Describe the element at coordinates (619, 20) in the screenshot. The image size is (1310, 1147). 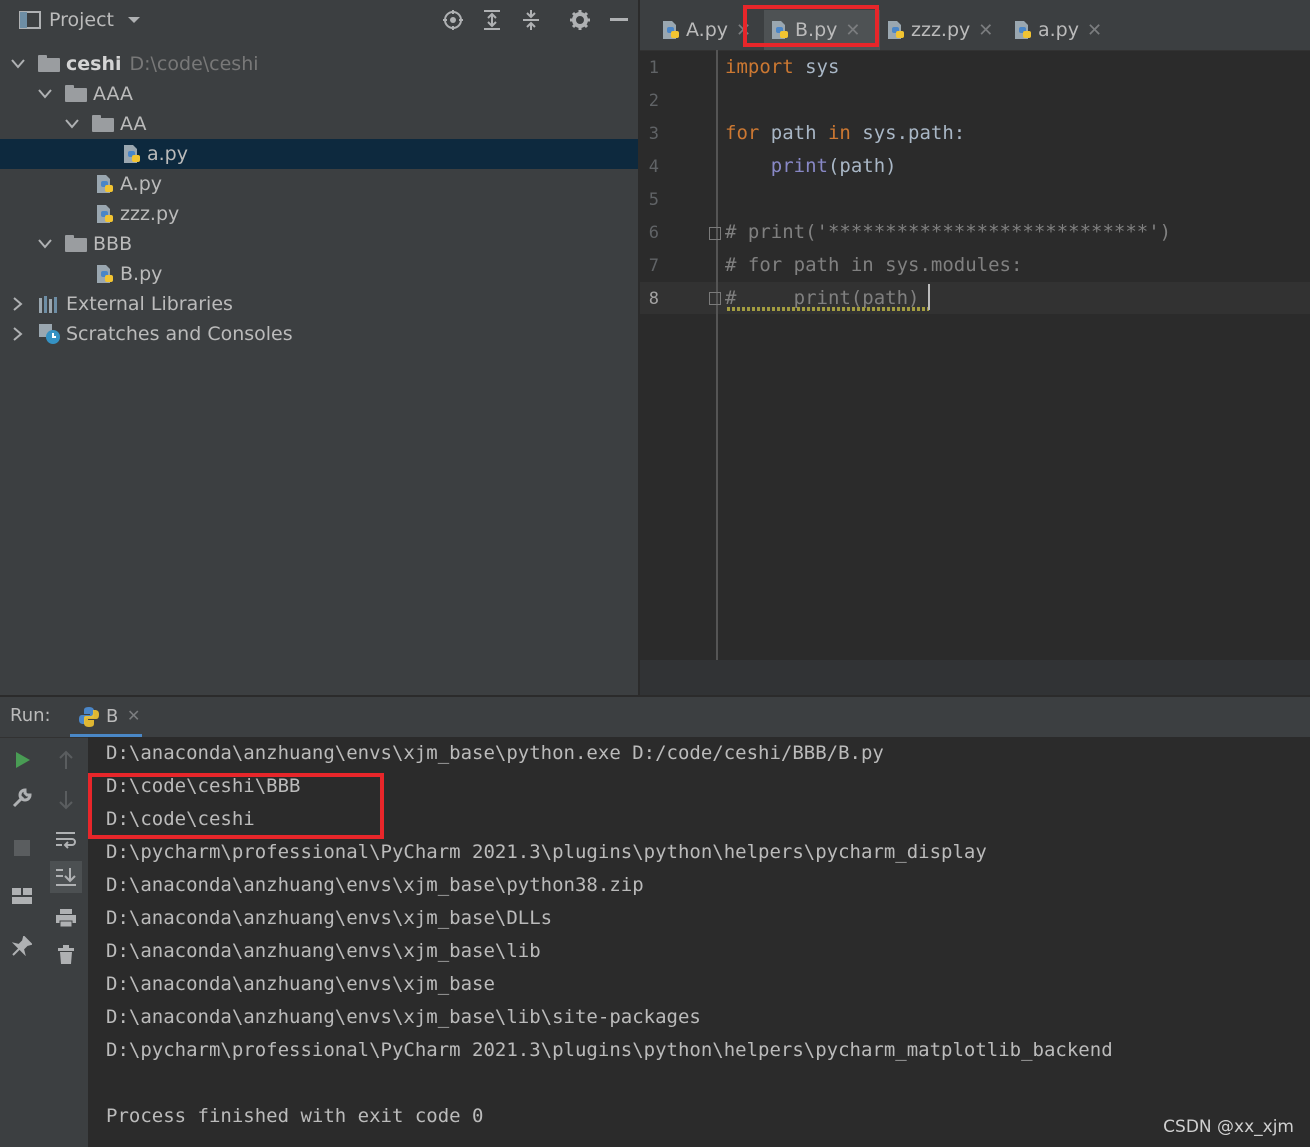
I see `minimize-icon` at that location.